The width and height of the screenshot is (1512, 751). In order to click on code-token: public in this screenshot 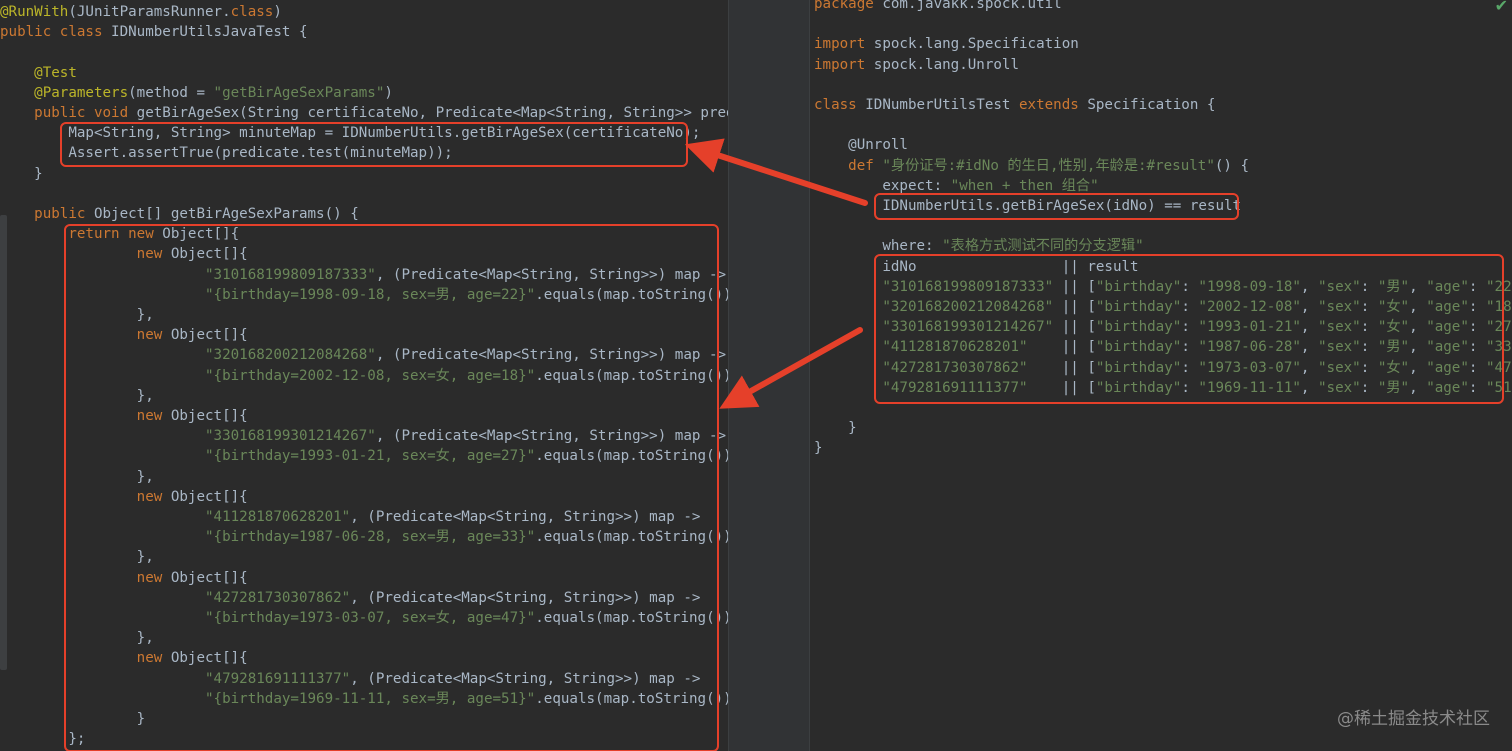, I will do `click(47, 214)`.